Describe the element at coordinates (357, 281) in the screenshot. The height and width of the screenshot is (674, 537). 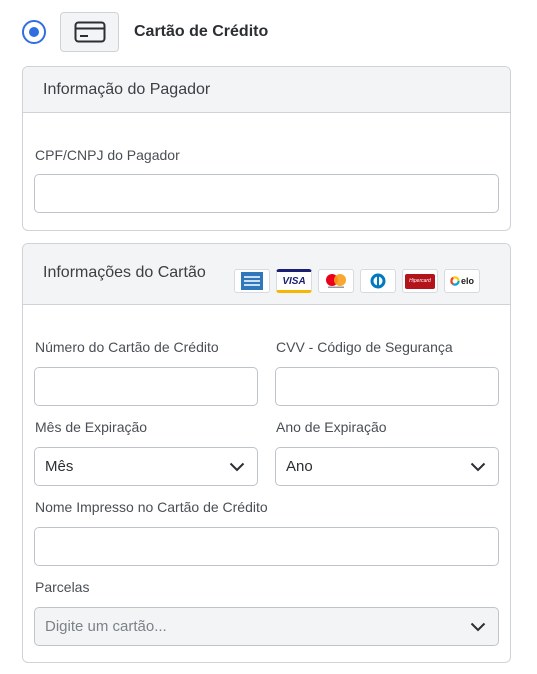
I see `card-brands: VISA Hipercard elo` at that location.